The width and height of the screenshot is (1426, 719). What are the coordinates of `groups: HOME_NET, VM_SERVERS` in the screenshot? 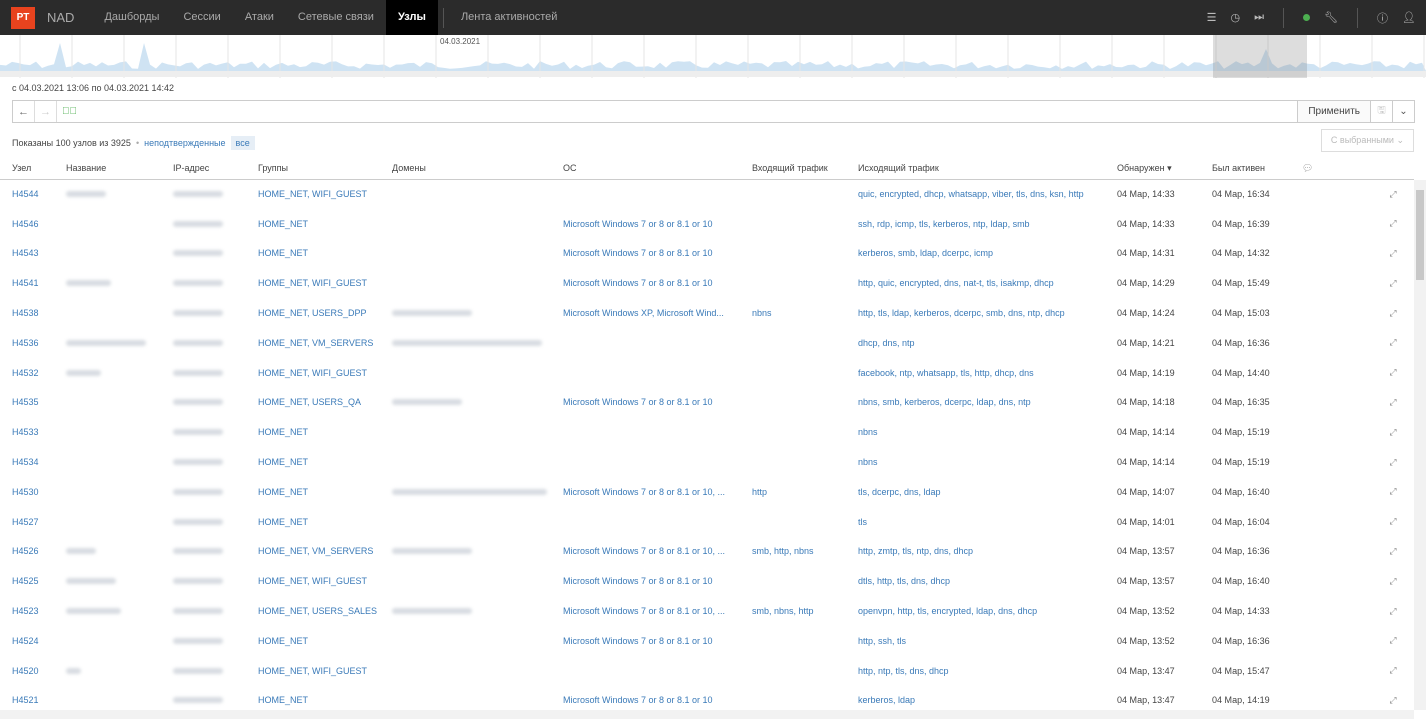 It's located at (313, 343).